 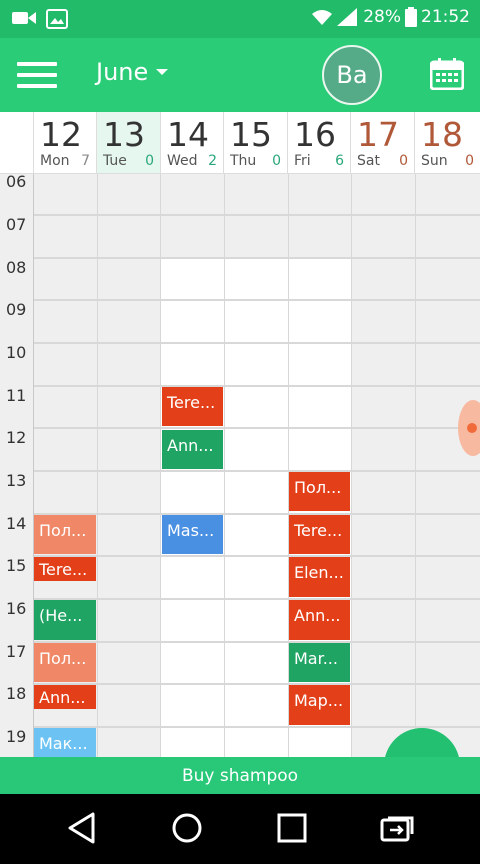 I want to click on hour-label: 19, so click(x=16, y=736).